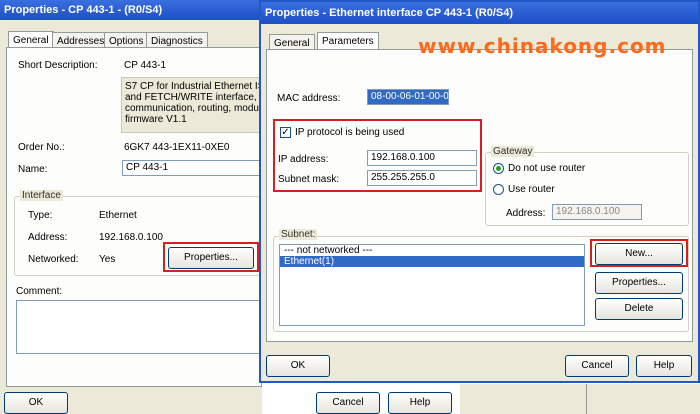 This screenshot has width=700, height=414. What do you see at coordinates (639, 309) in the screenshot?
I see `delete-subnet-button: Delete` at bounding box center [639, 309].